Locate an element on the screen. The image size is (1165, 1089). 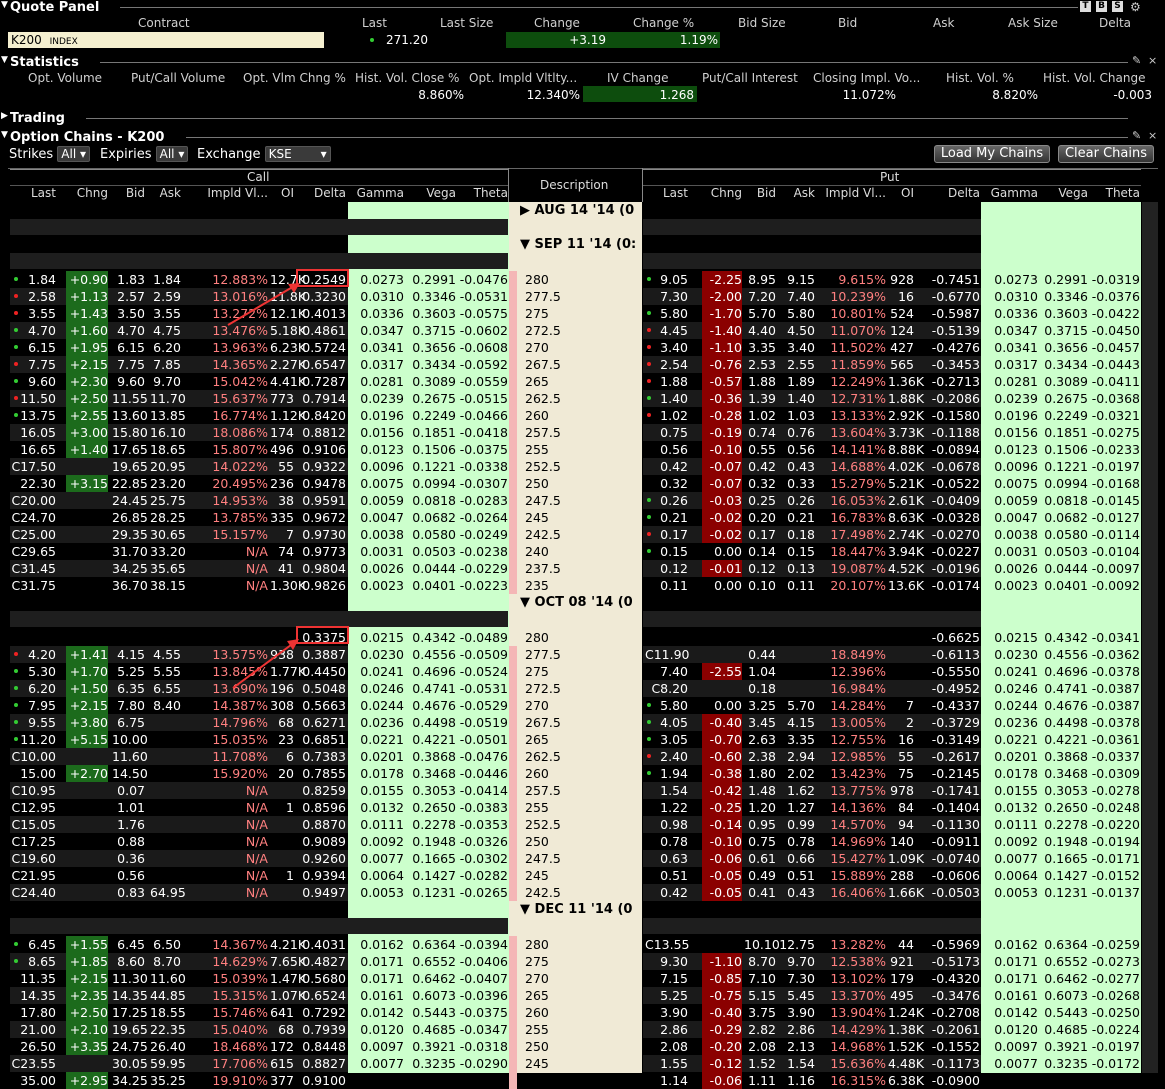
call-impld-vol: 13.785% is located at coordinates (240, 517).